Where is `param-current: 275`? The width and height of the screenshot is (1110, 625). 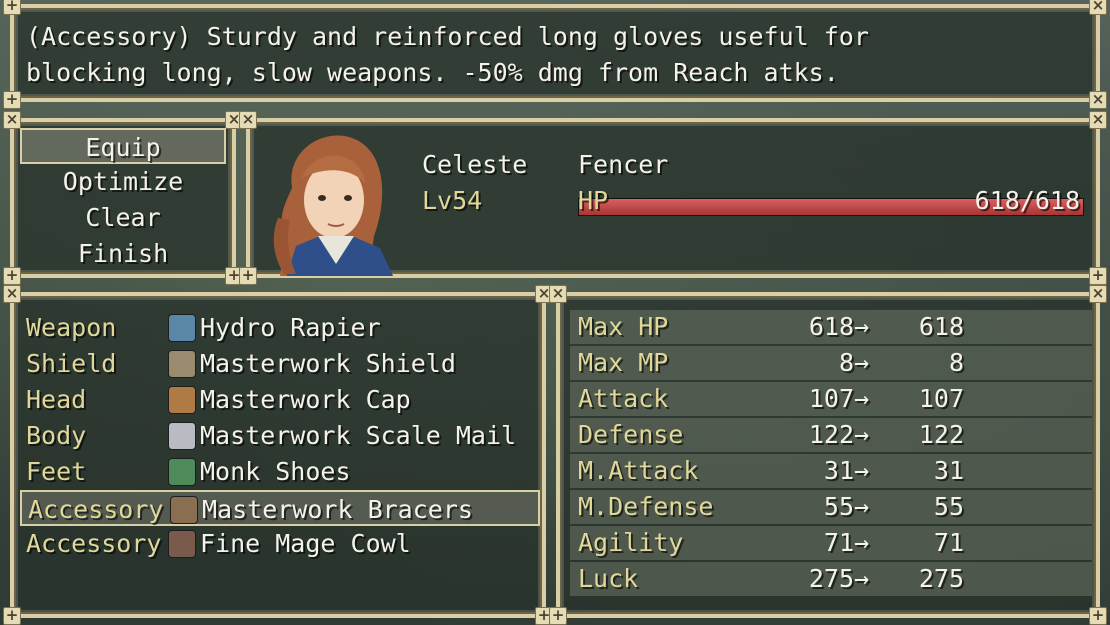
param-current: 275 is located at coordinates (831, 578).